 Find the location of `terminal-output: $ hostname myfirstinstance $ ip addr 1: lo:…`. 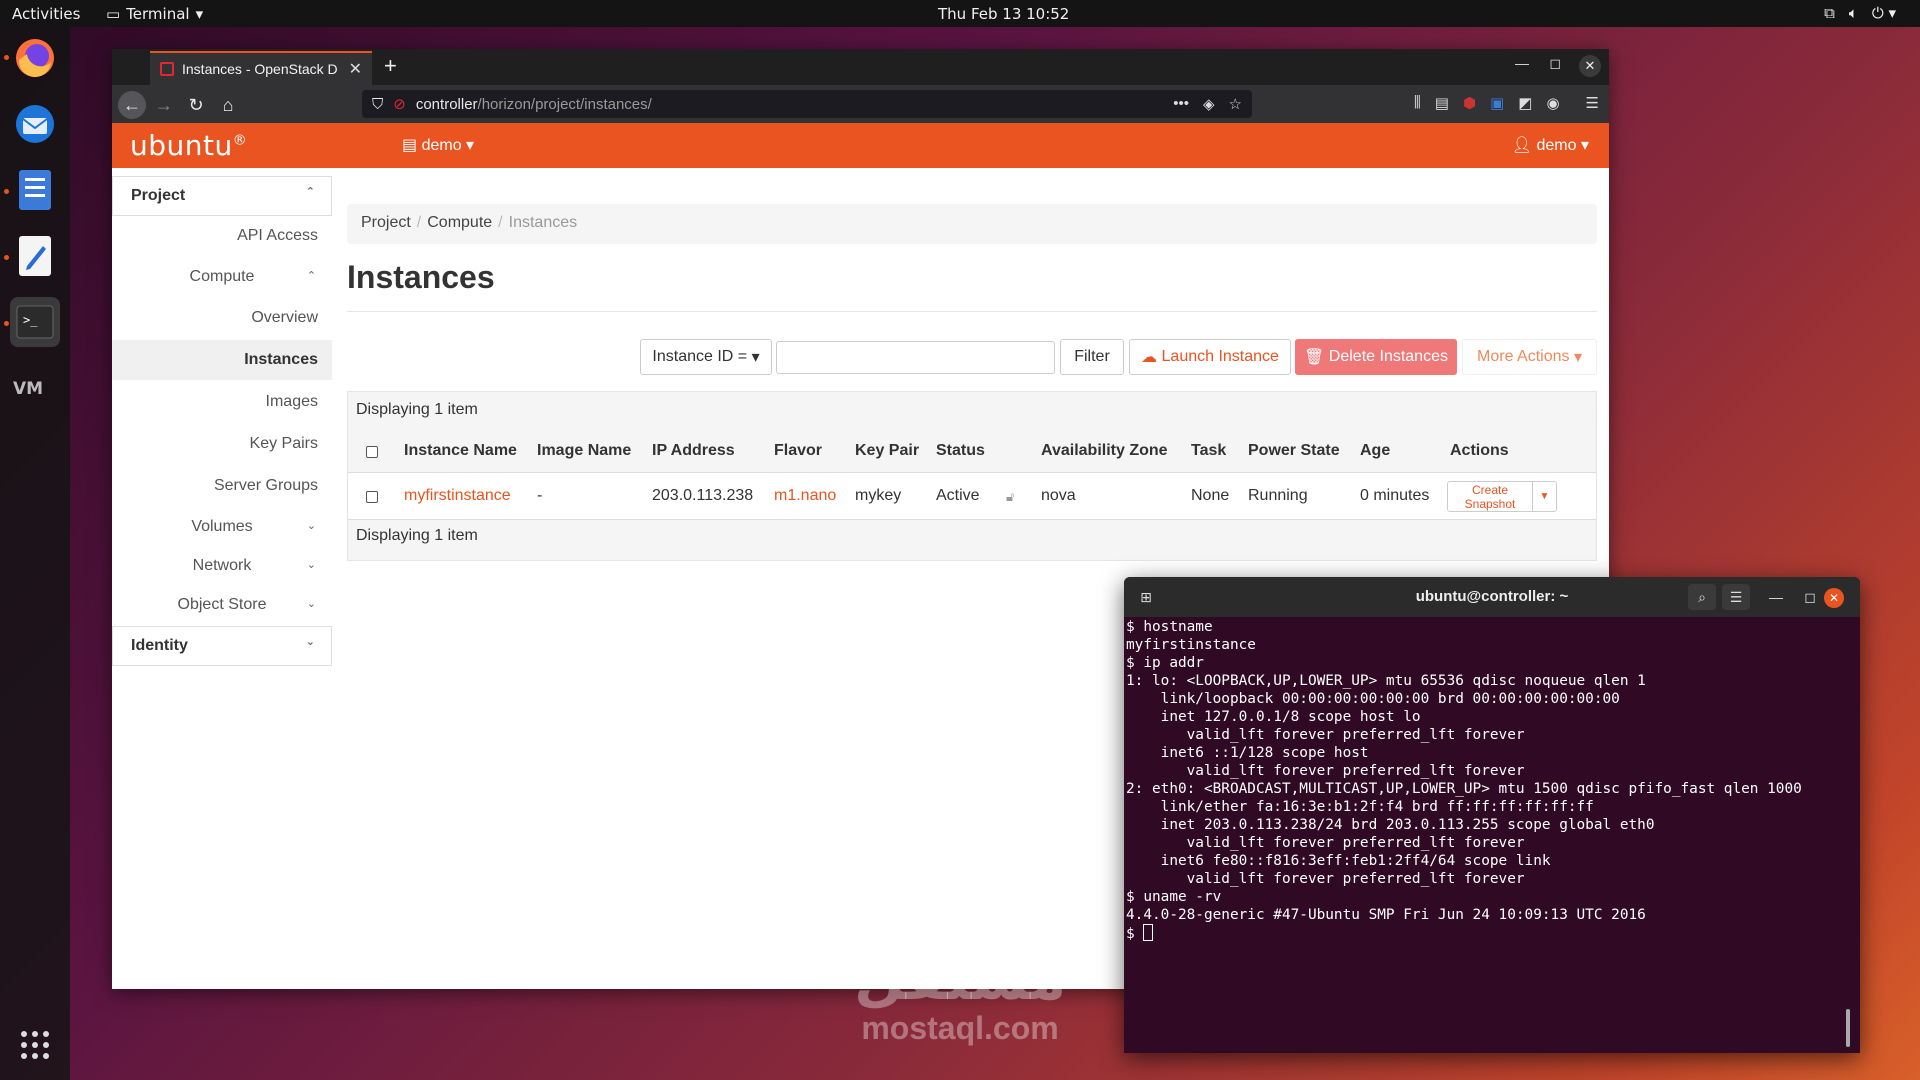

terminal-output: $ hostname myfirstinstance $ ip addr 1: lo:… is located at coordinates (1481, 780).